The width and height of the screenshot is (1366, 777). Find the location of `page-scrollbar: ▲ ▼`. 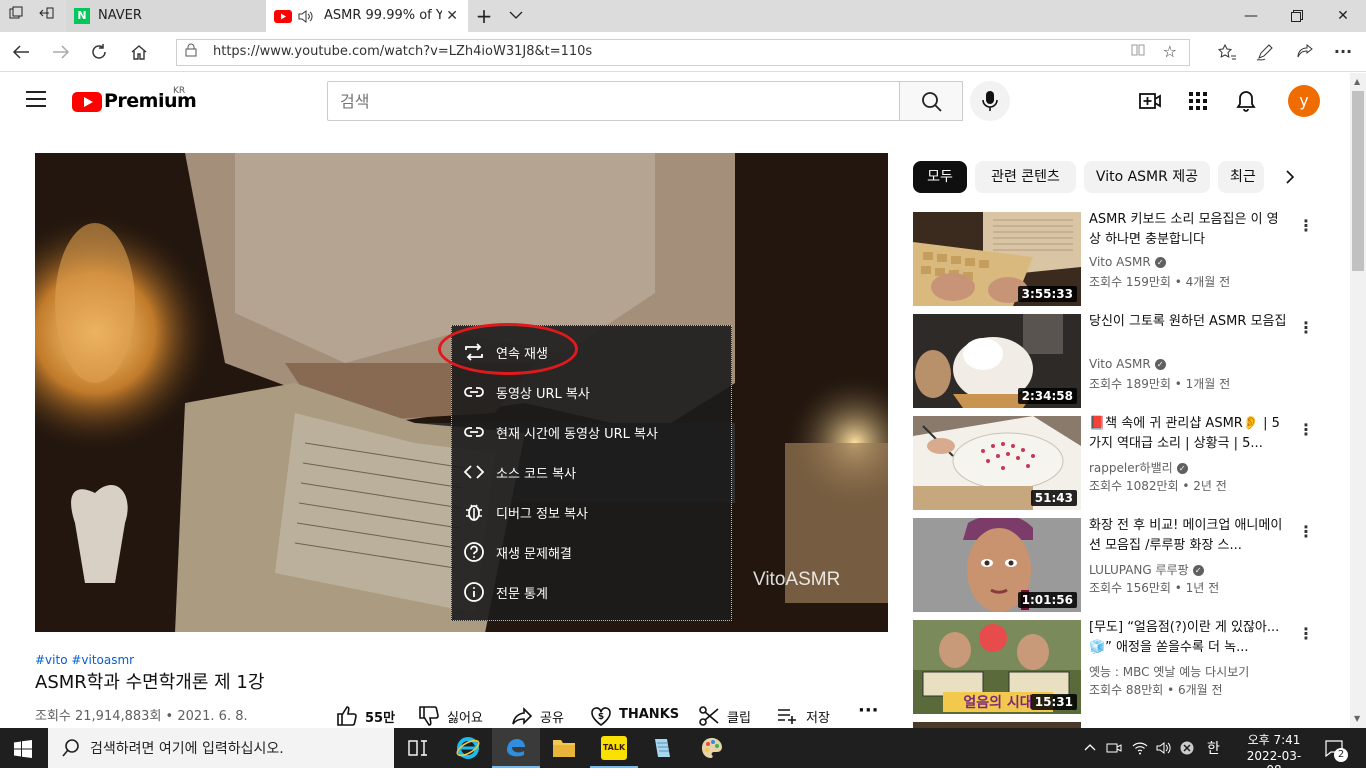

page-scrollbar: ▲ ▼ is located at coordinates (1358, 400).